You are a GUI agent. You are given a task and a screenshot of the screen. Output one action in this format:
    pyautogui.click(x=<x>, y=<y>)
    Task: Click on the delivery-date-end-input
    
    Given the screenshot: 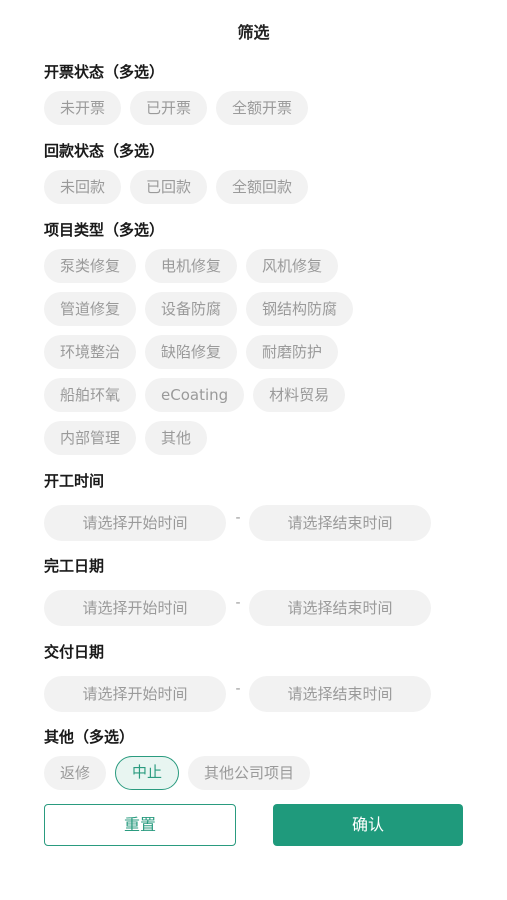 What is the action you would take?
    pyautogui.click(x=340, y=694)
    